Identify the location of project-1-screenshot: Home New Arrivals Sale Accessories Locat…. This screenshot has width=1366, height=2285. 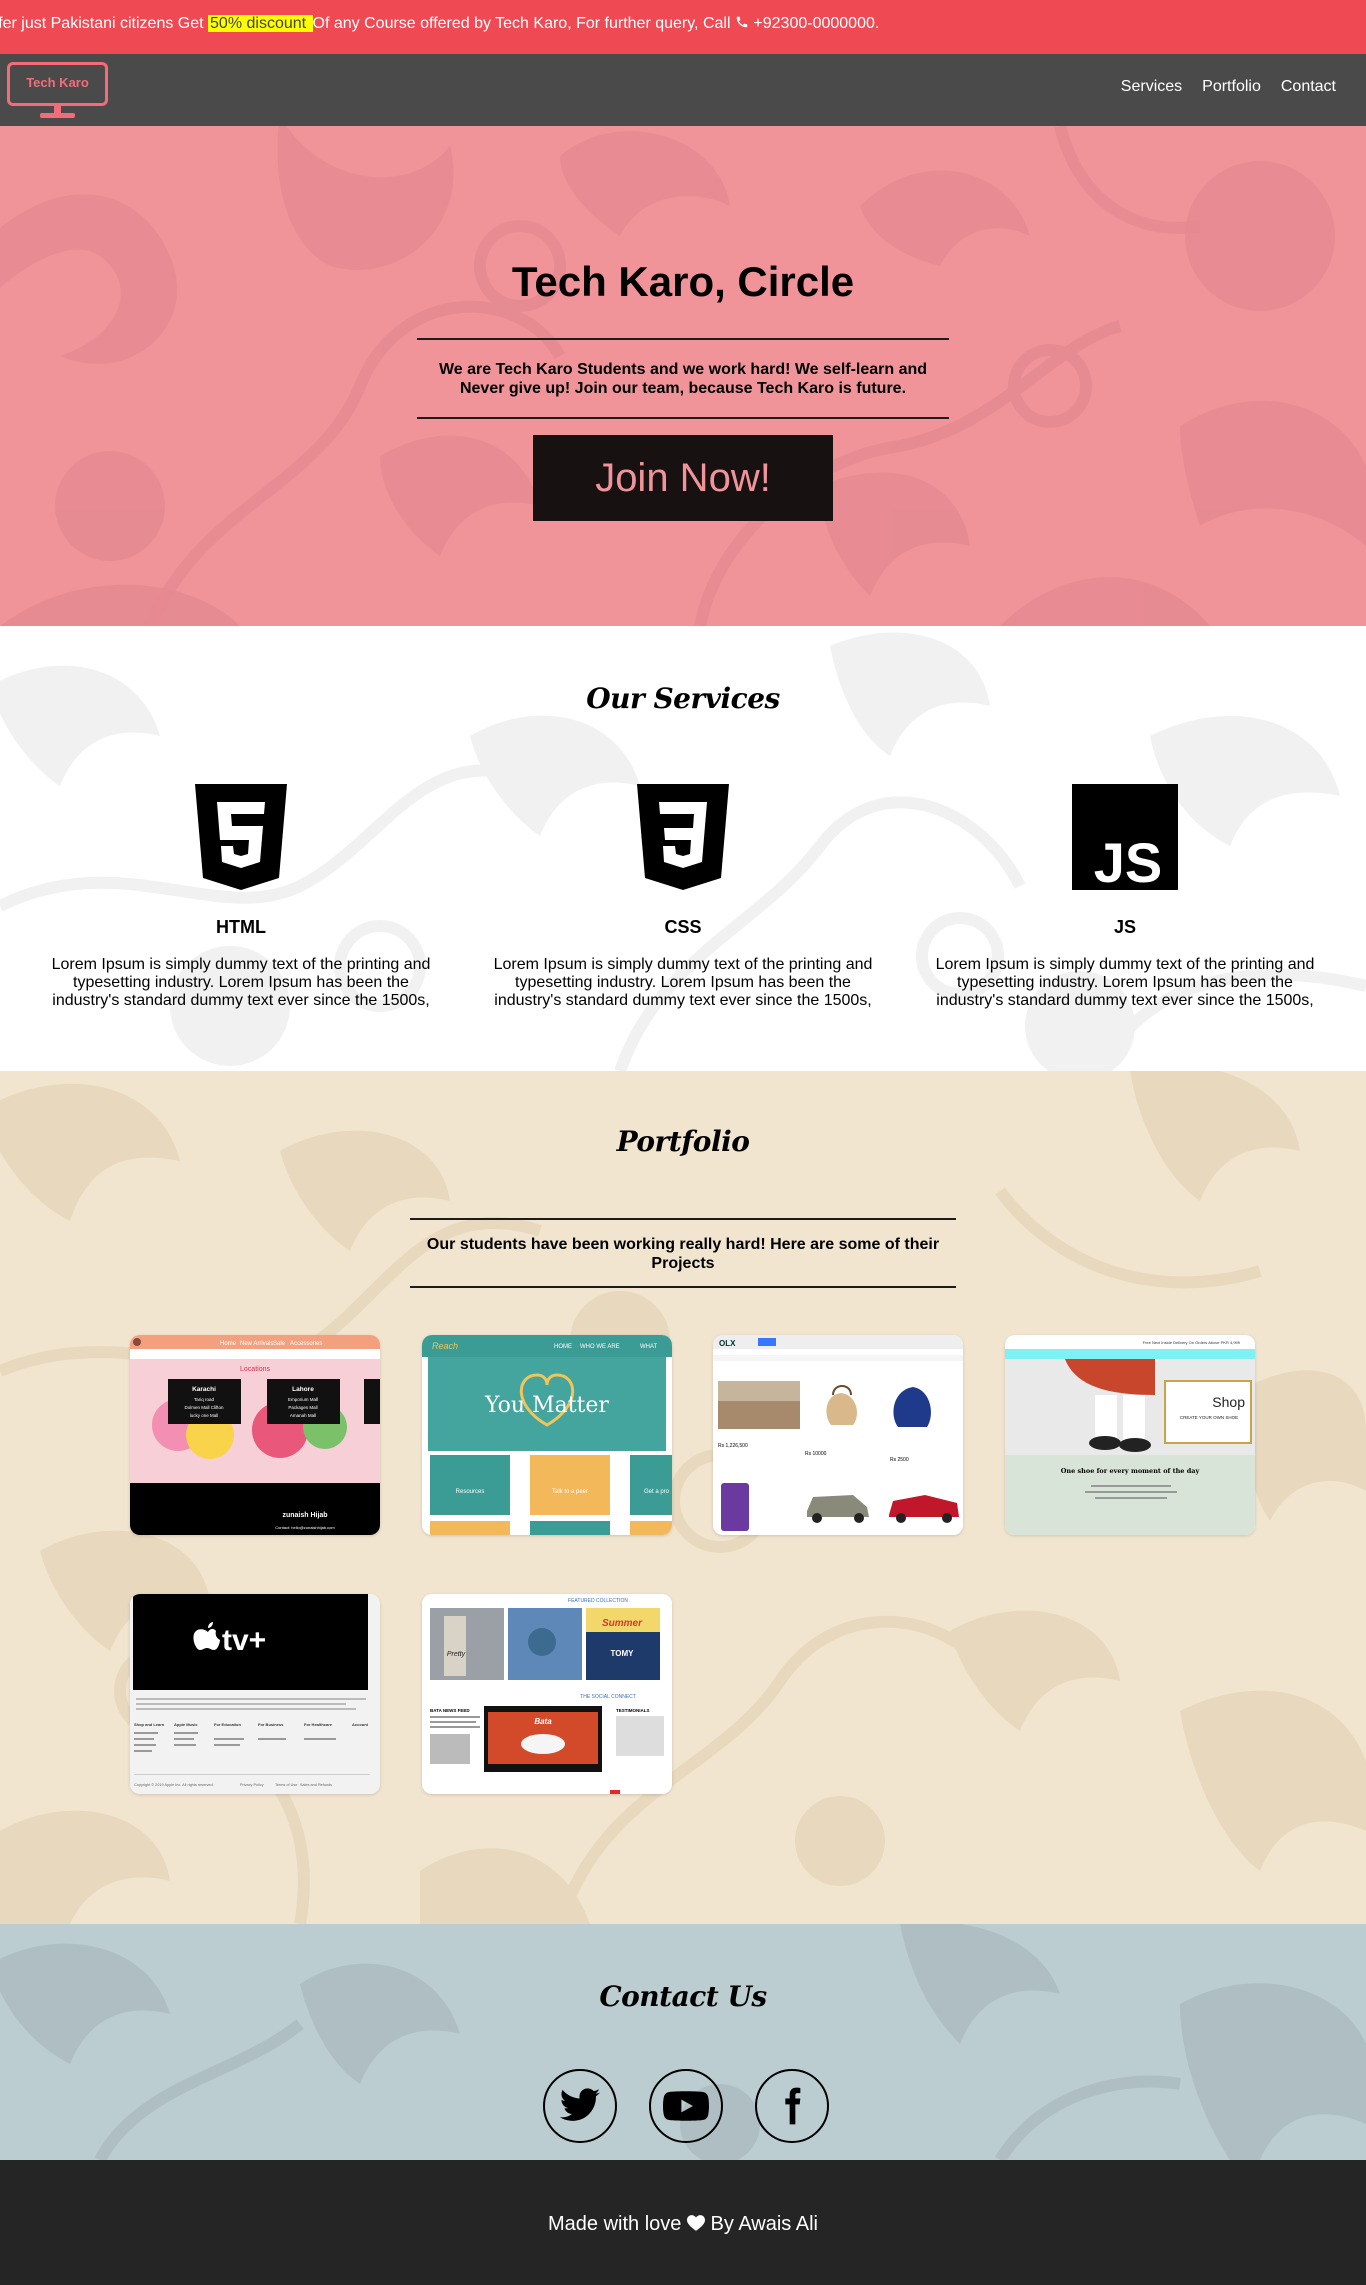
(255, 1435).